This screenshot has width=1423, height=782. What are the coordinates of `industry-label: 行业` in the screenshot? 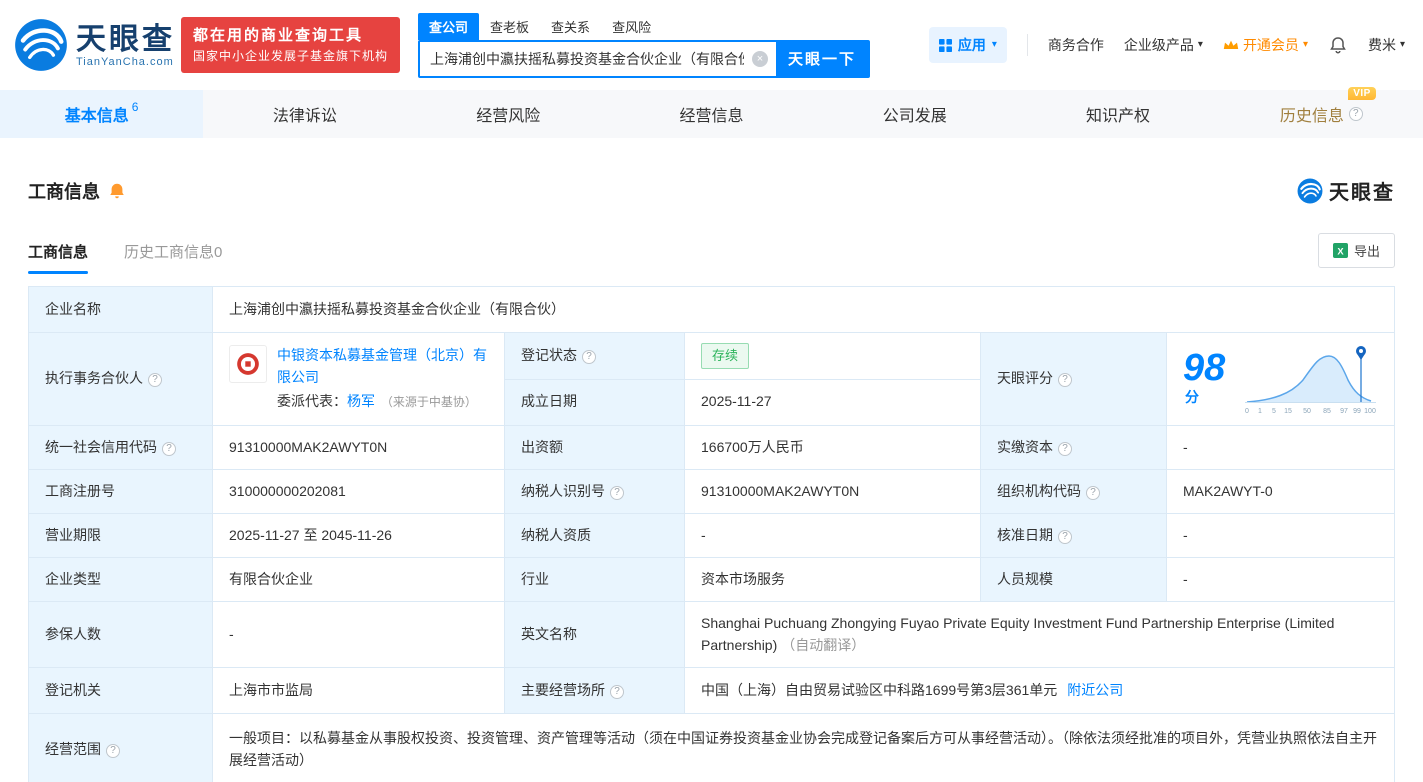 It's located at (594, 579).